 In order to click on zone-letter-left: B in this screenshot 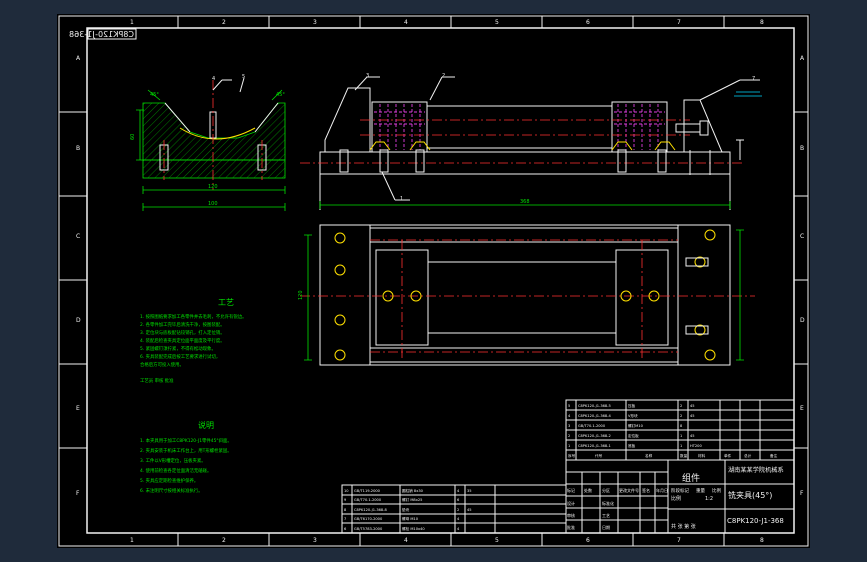, I will do `click(78, 148)`.